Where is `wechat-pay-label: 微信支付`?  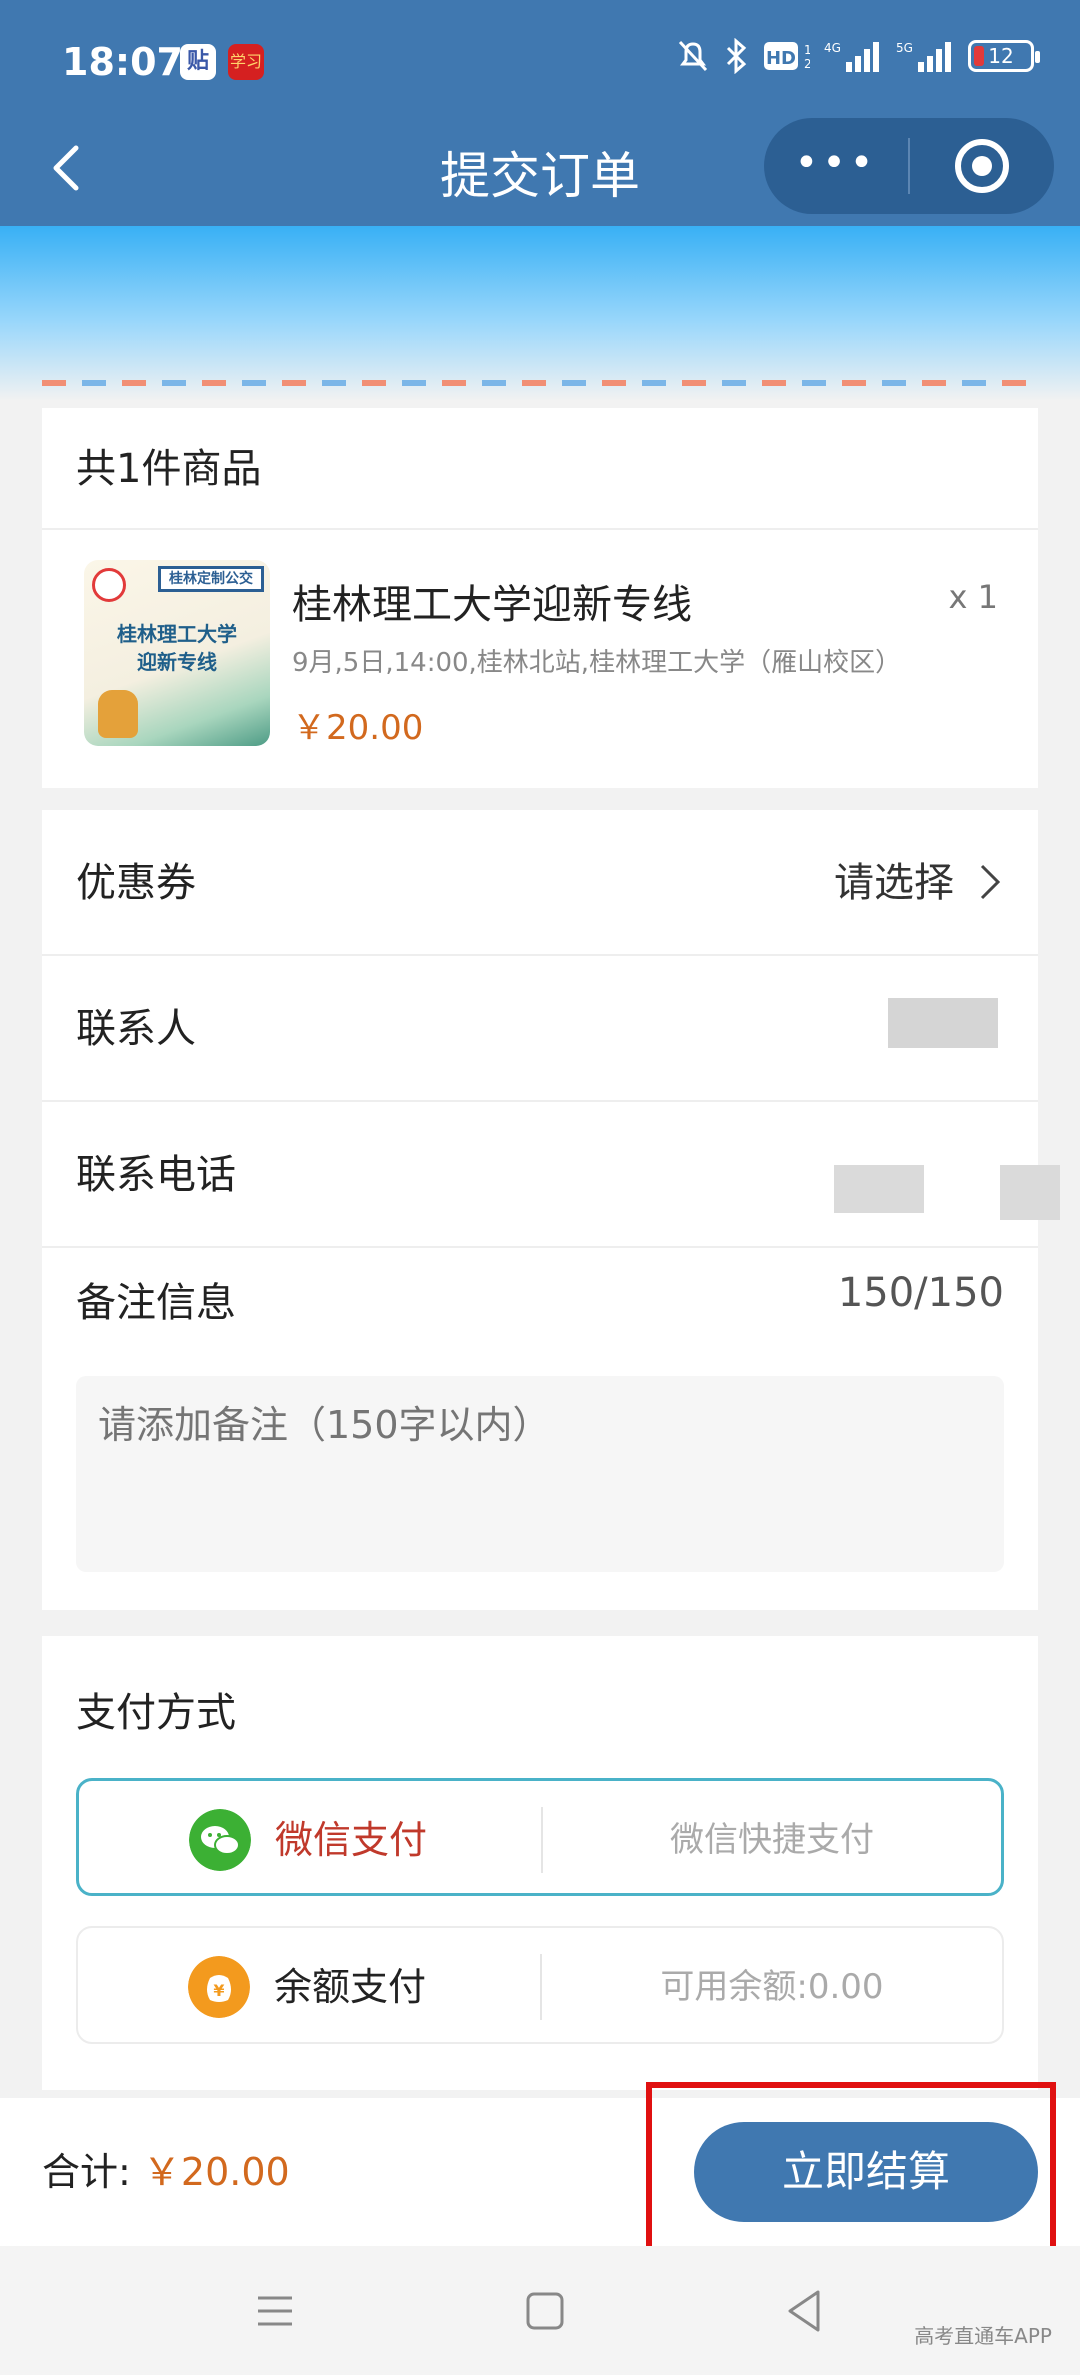
wechat-pay-label: 微信支付 is located at coordinates (351, 1840).